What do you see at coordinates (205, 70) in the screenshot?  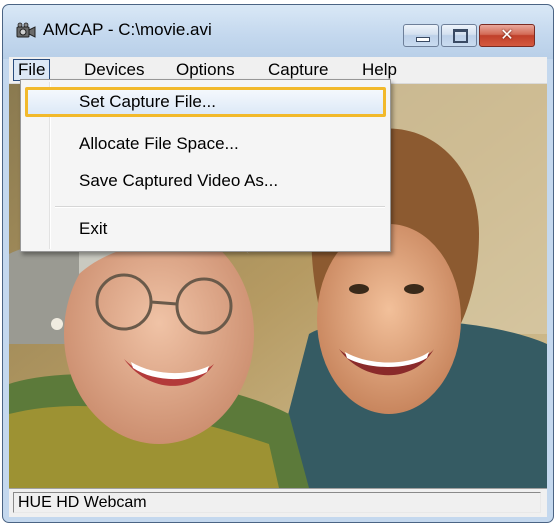 I see `menu-options: Options` at bounding box center [205, 70].